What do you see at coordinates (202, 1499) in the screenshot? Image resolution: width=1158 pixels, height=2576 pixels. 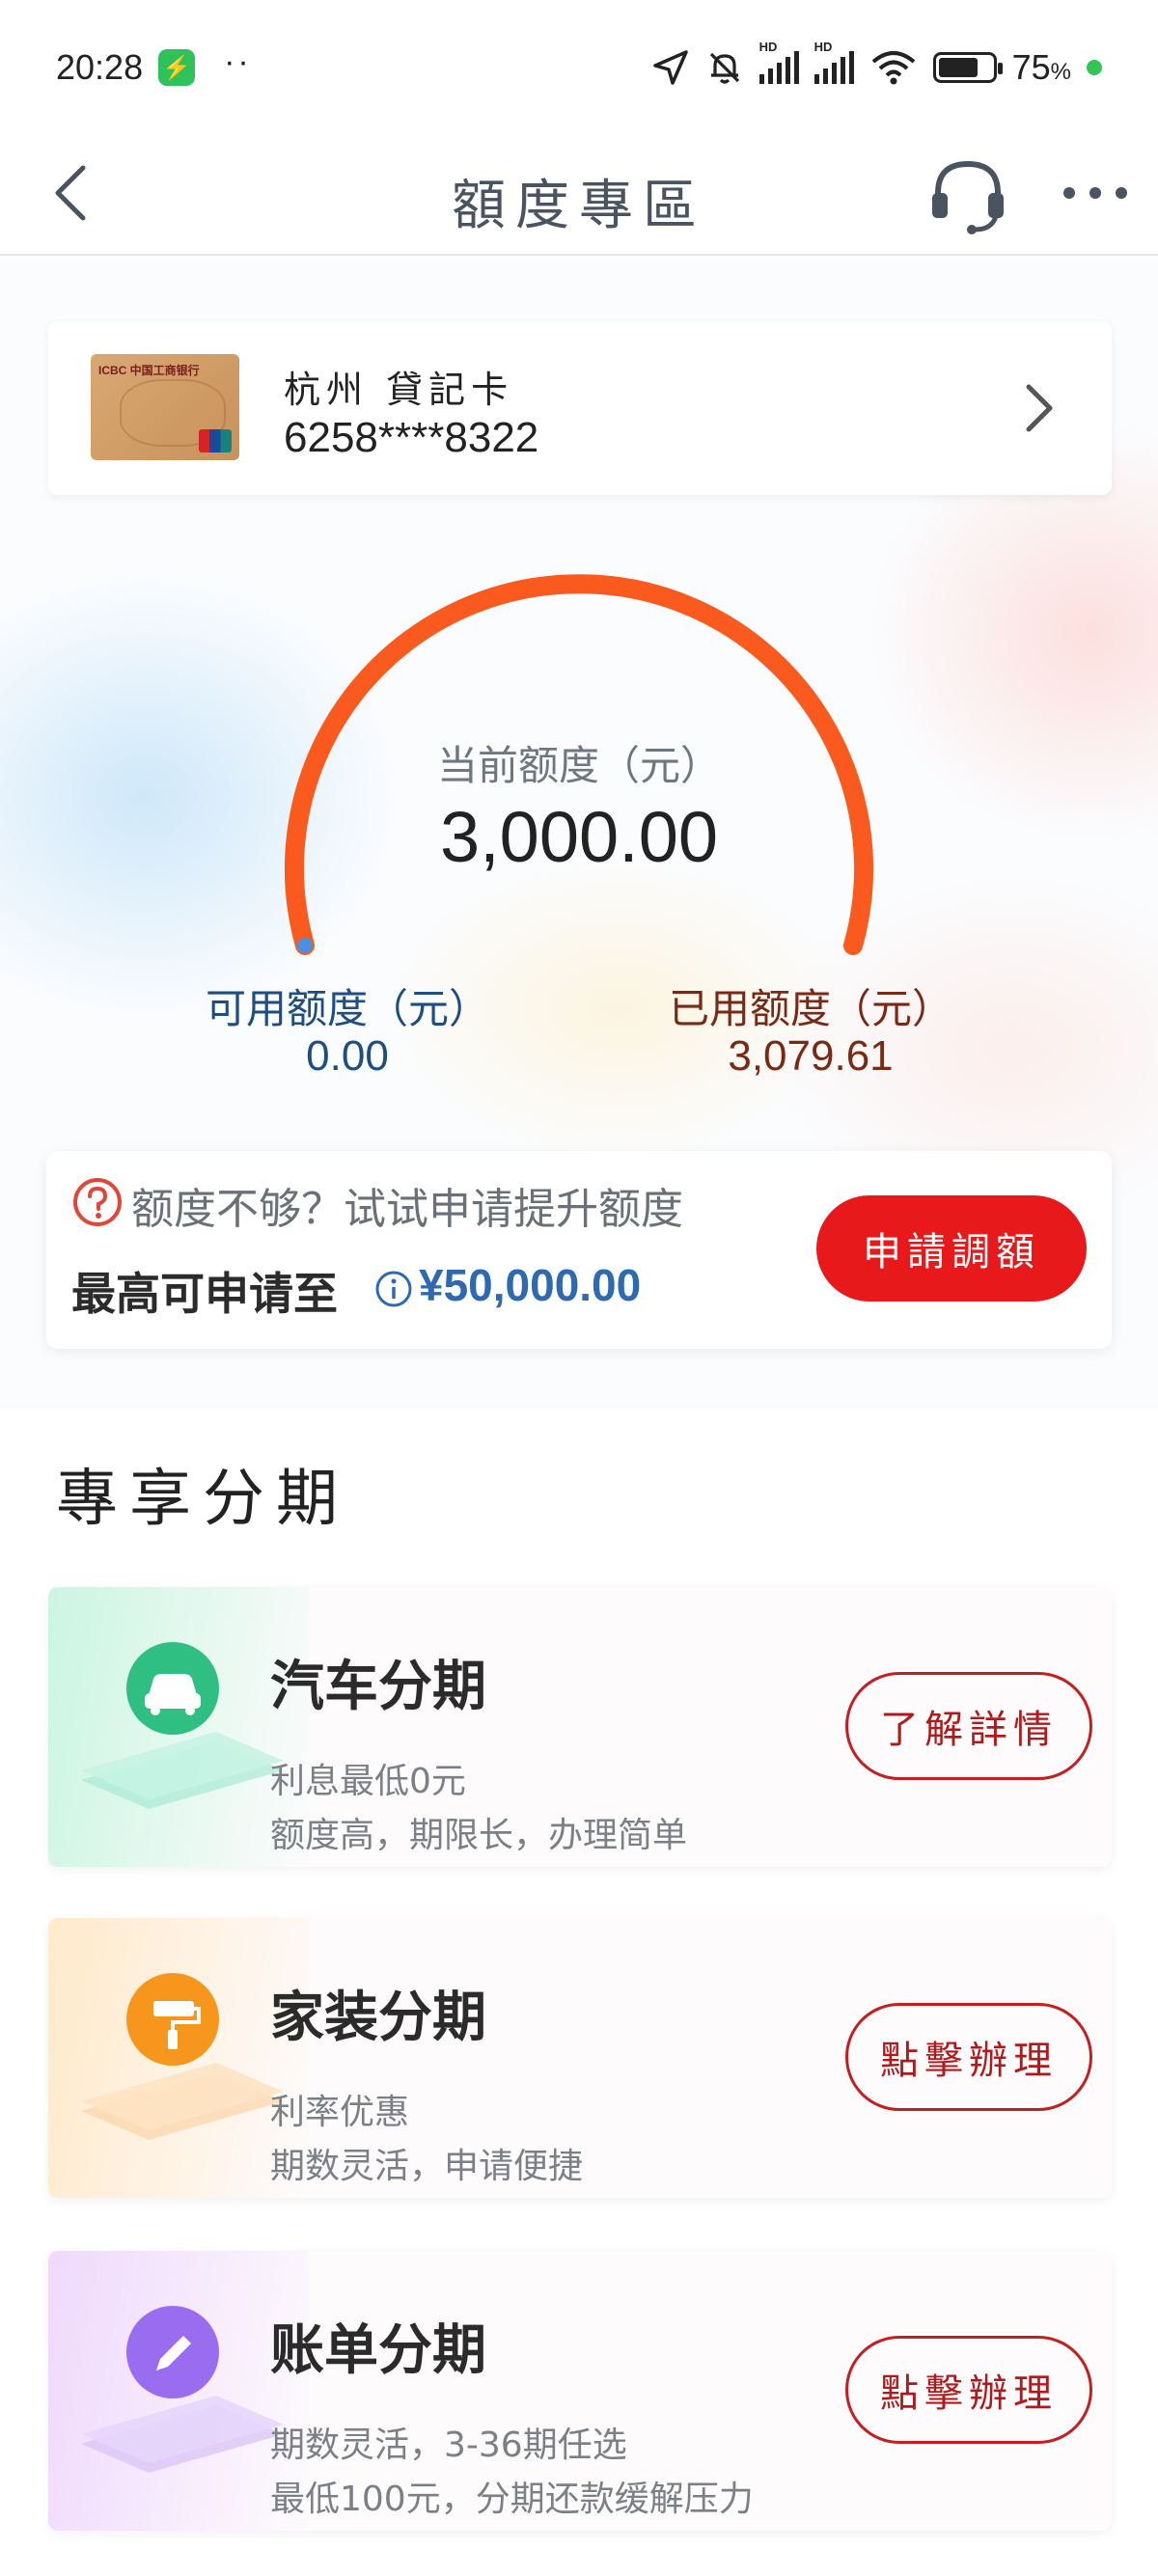 I see `section-title: 專享分期` at bounding box center [202, 1499].